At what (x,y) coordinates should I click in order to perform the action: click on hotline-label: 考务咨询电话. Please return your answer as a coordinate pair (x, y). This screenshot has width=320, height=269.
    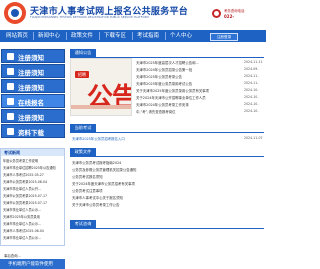
    Looking at the image, I should click on (234, 11).